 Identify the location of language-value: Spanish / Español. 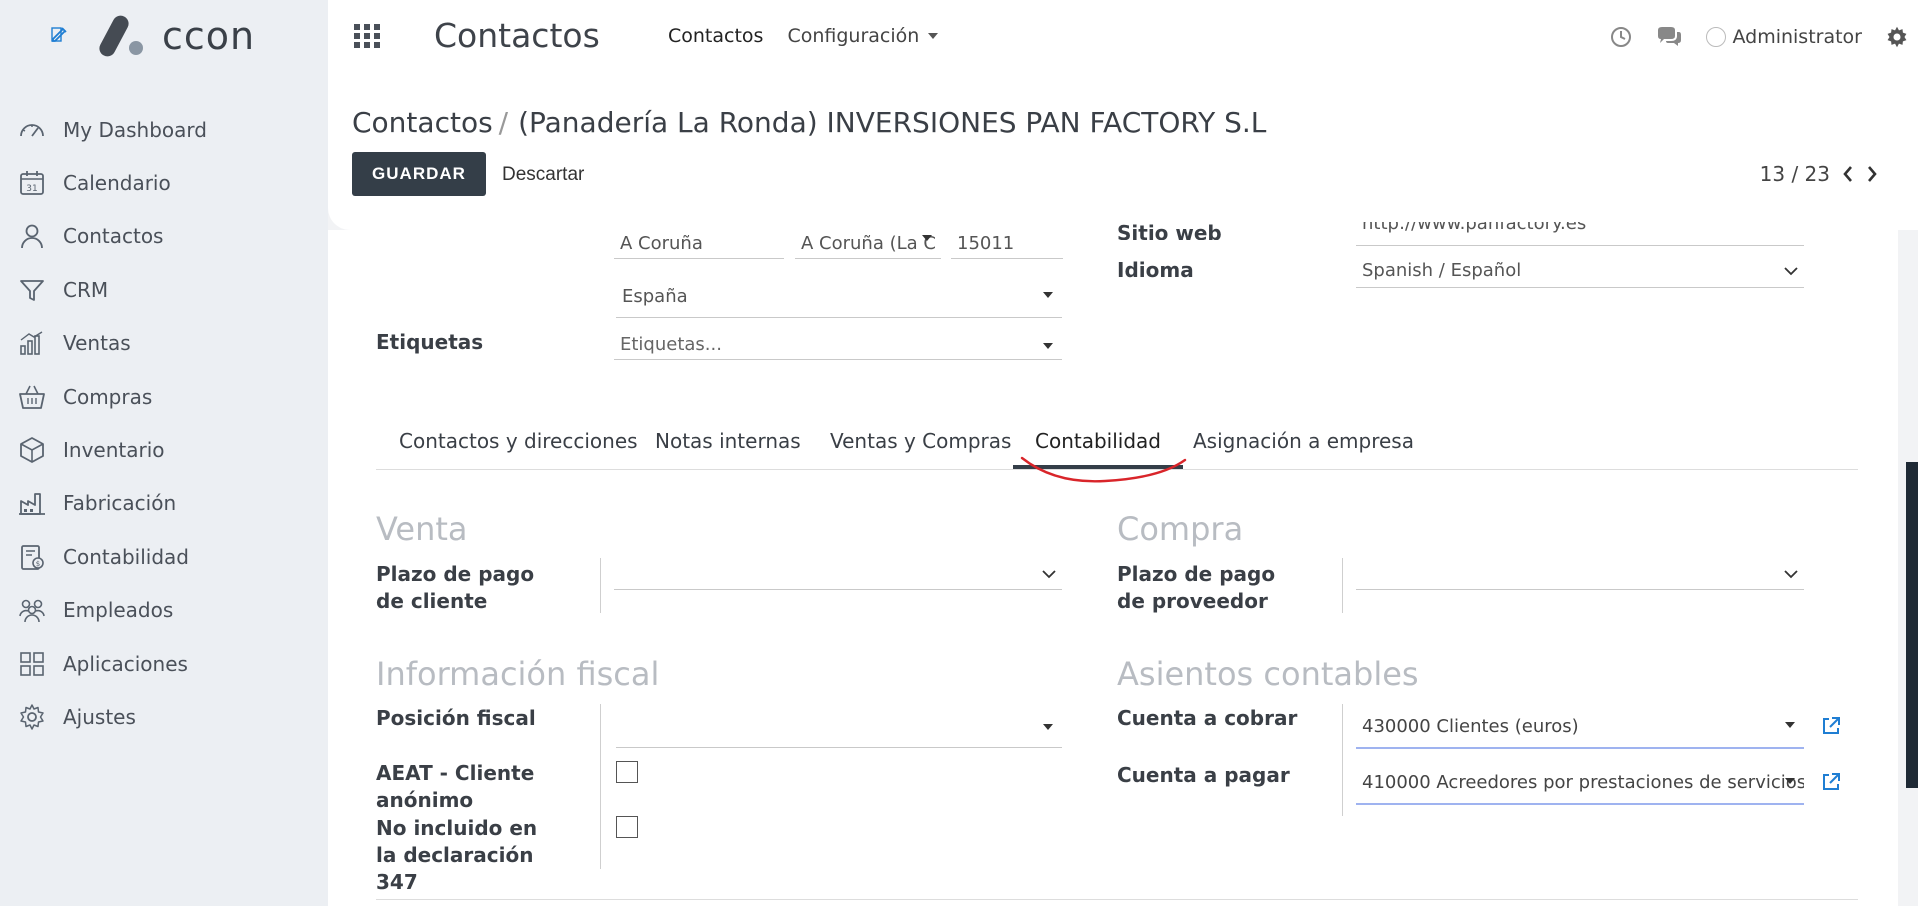
(1442, 270).